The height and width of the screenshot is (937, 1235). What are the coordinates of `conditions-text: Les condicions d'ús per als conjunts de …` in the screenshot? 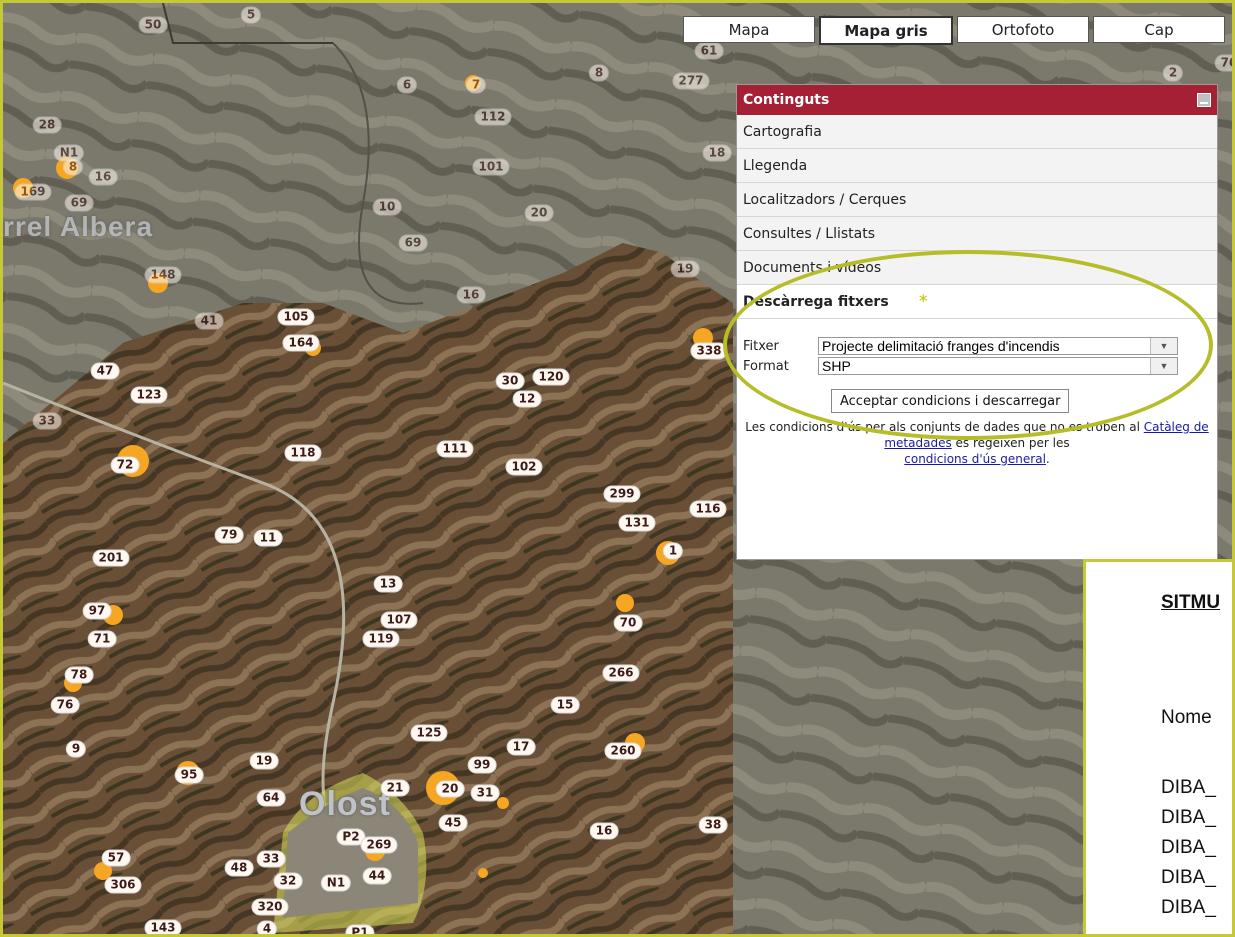 It's located at (977, 443).